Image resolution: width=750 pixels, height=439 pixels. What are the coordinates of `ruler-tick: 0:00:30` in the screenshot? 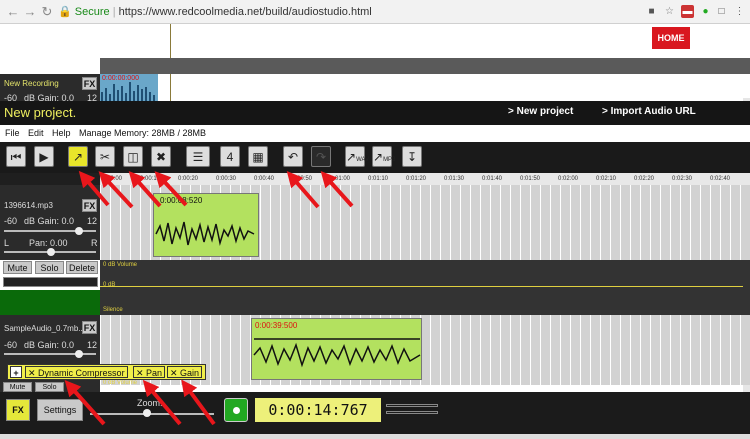 It's located at (226, 179).